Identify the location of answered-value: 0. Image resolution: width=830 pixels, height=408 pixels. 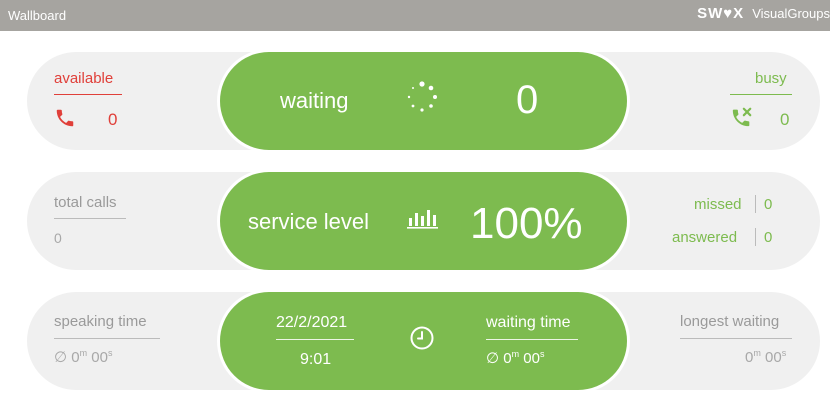
(768, 237).